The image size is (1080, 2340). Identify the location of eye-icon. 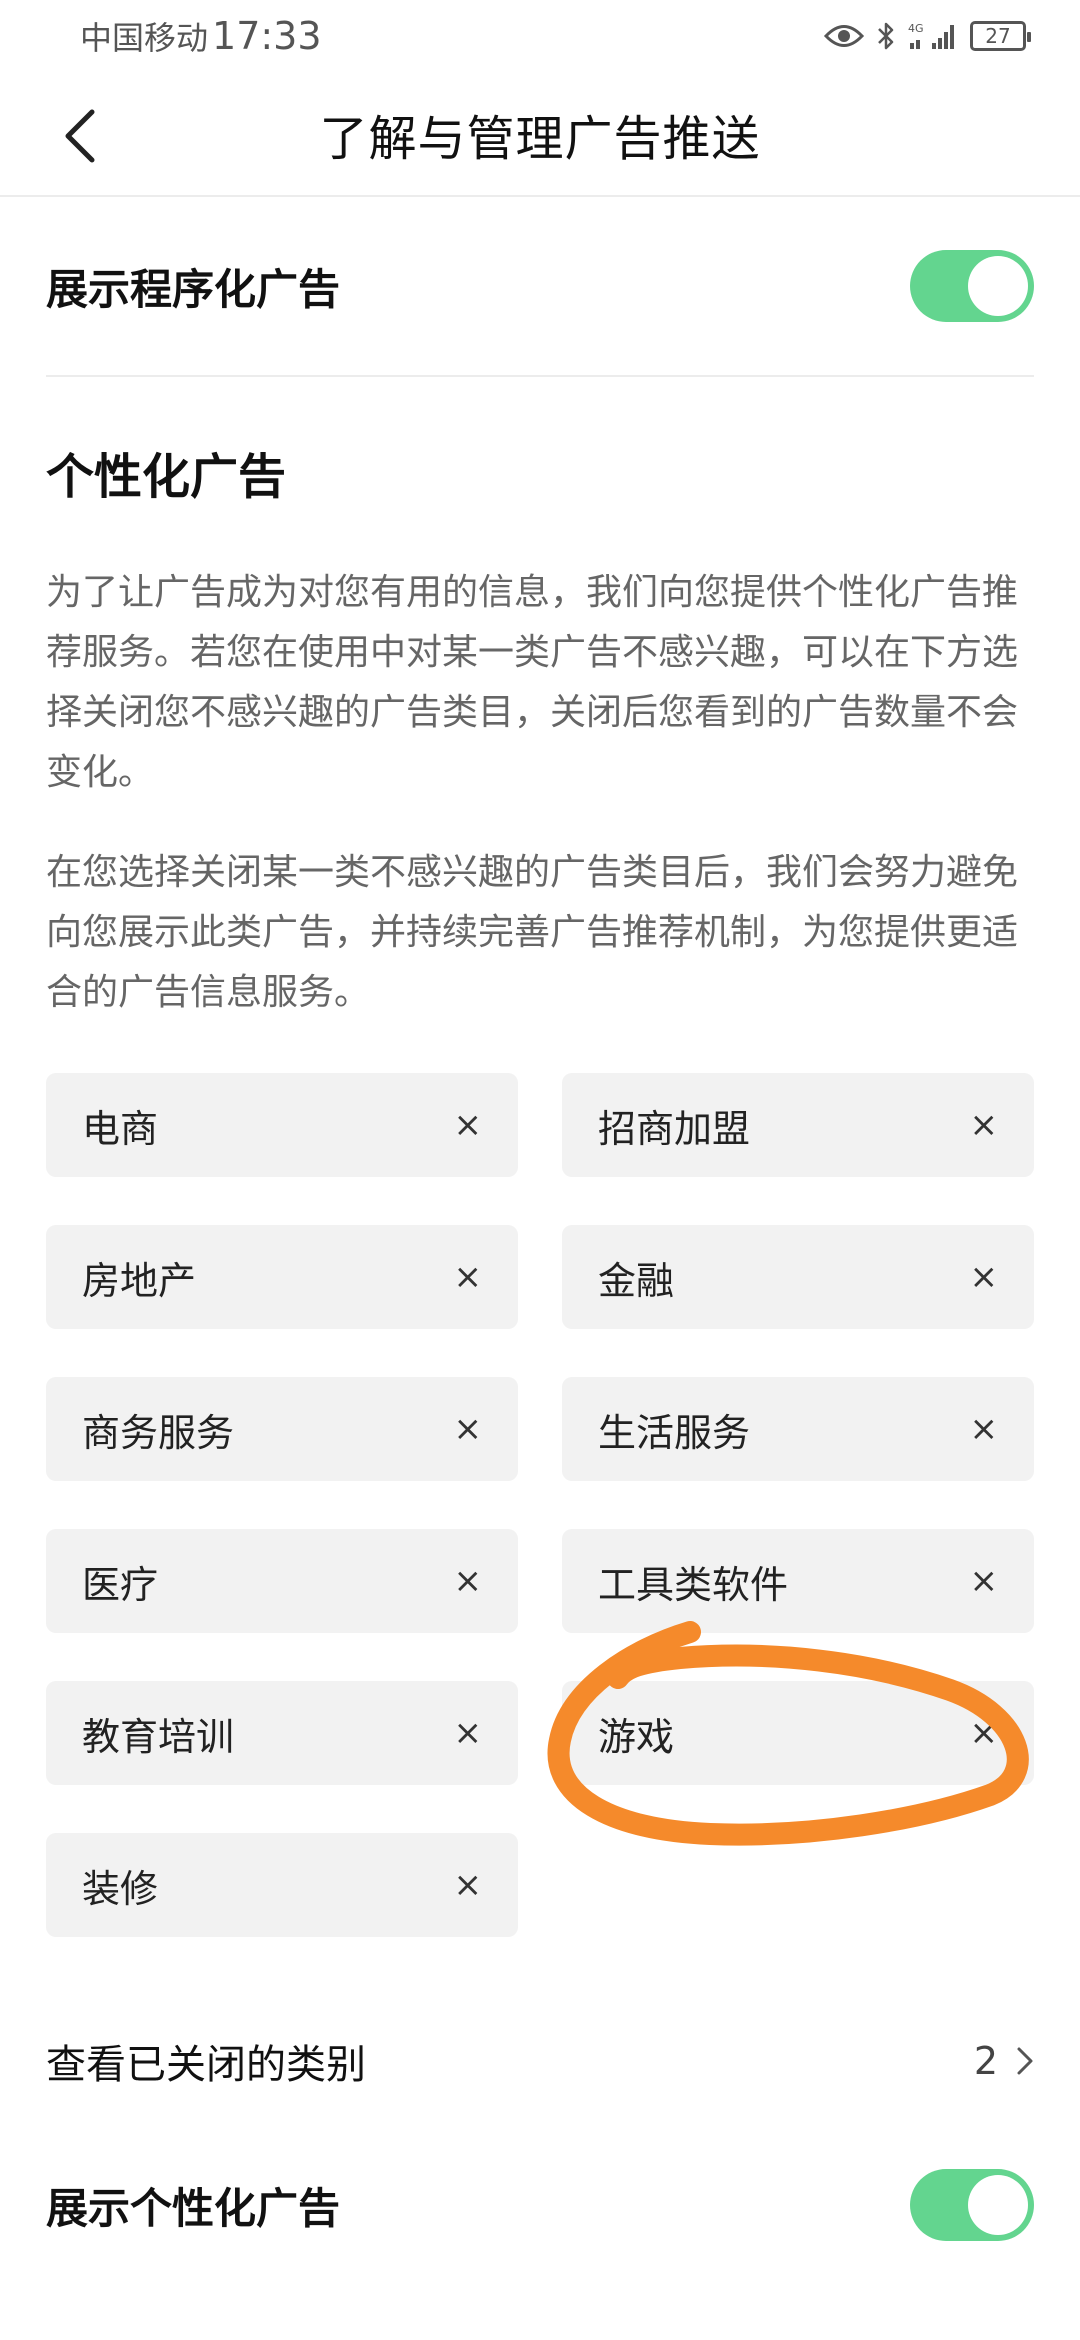
(844, 36).